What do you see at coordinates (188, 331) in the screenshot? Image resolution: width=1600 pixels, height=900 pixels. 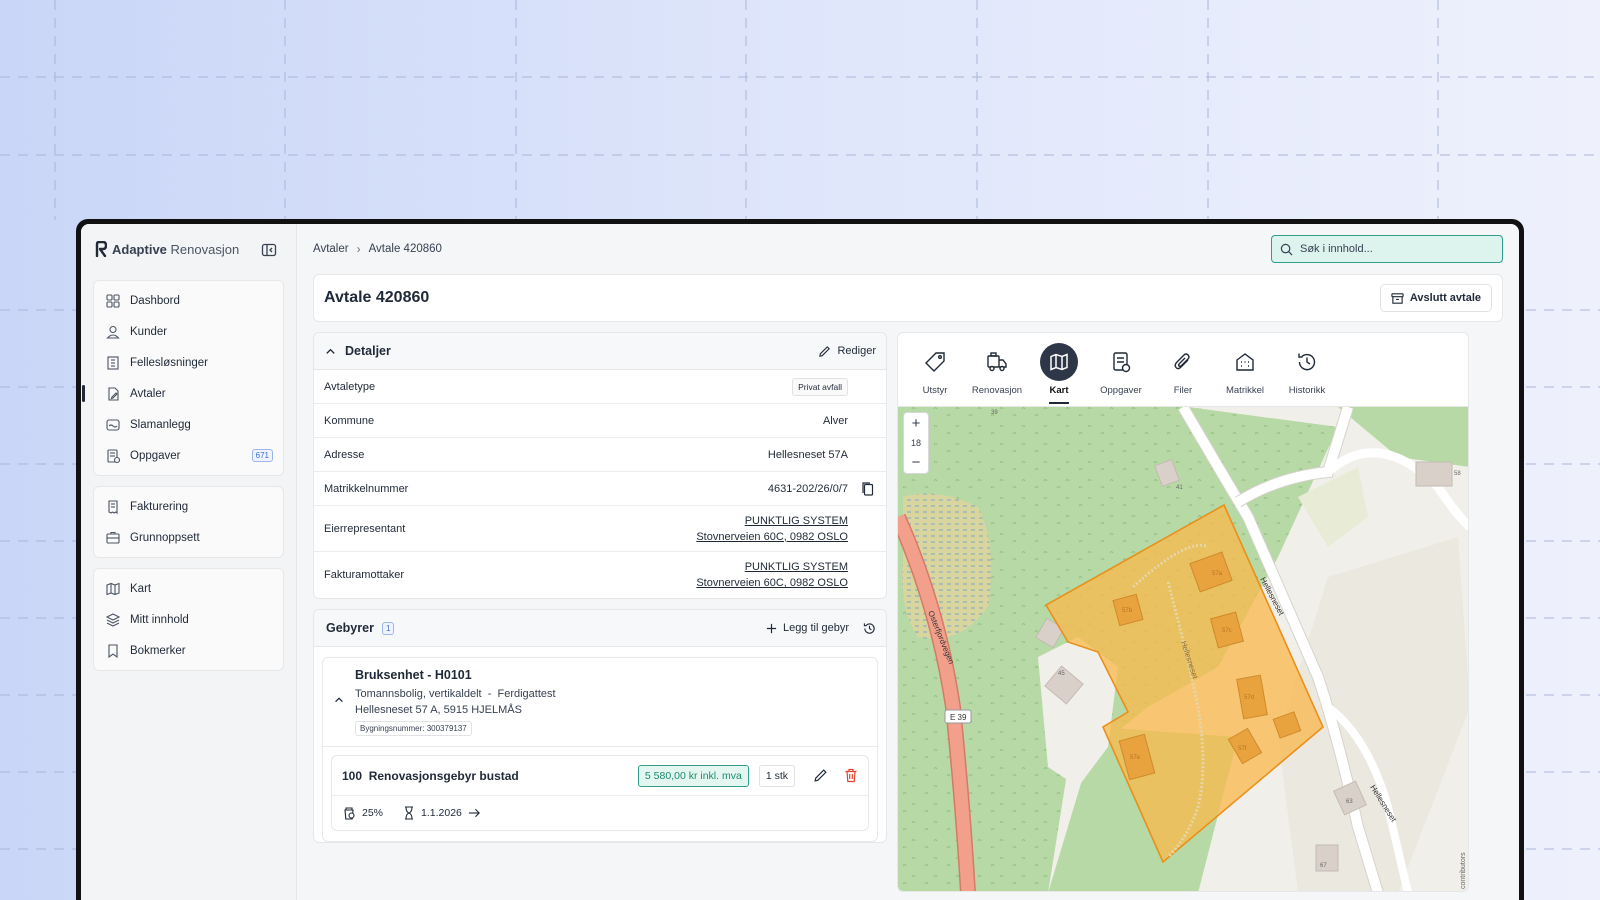 I see `sidebar-item-kunder: Kunder` at bounding box center [188, 331].